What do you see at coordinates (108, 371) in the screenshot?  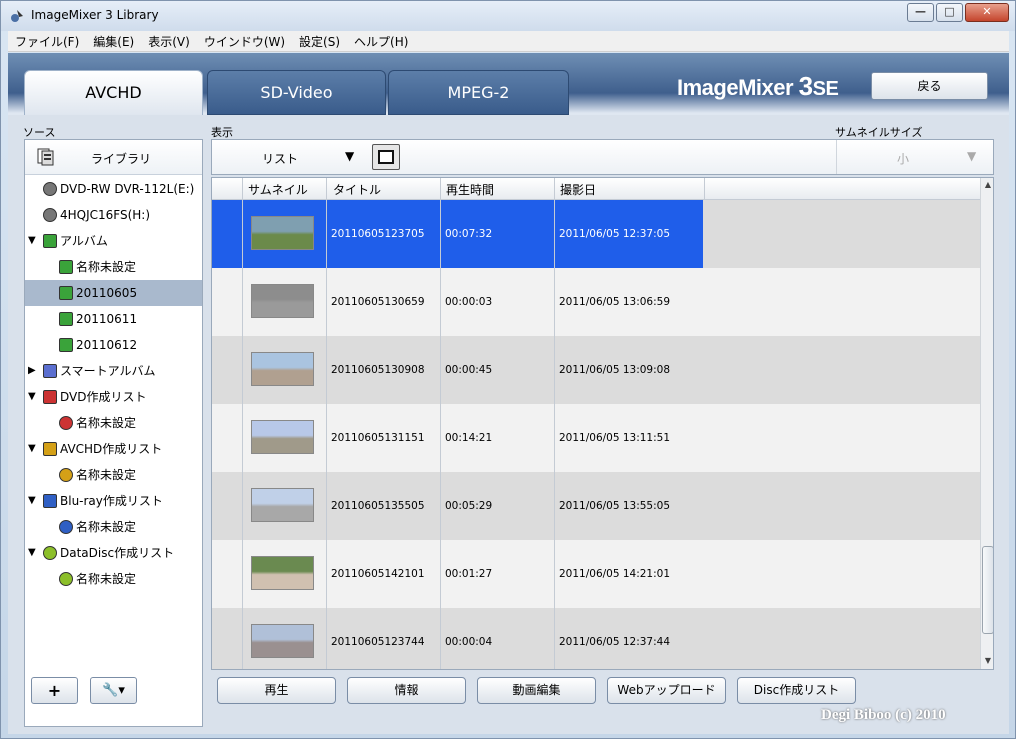 I see `tree-item-label: スマートアルバム` at bounding box center [108, 371].